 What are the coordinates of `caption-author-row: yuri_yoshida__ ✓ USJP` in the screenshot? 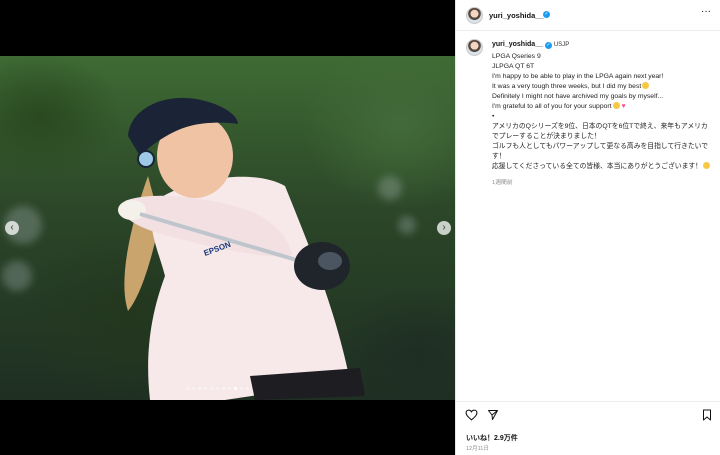 It's located at (530, 45).